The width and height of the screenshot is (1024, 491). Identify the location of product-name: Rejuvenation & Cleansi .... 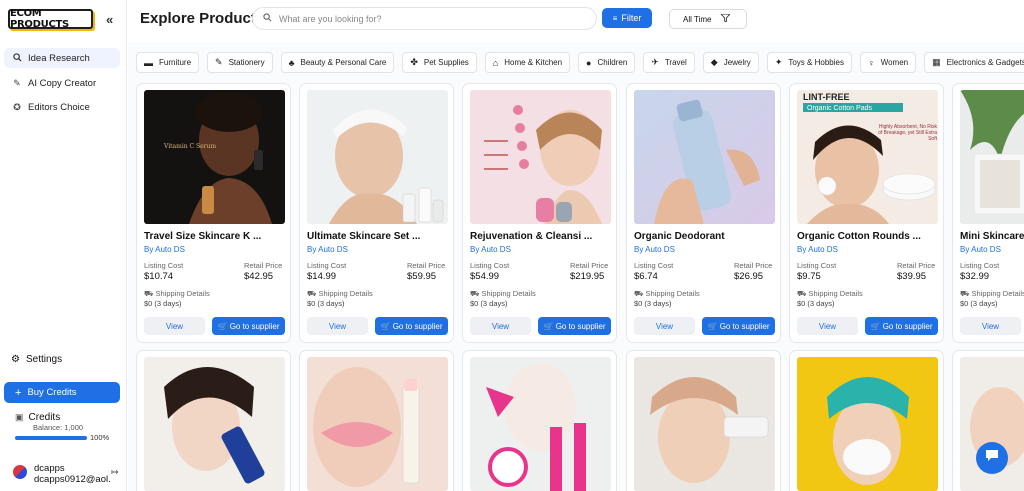
(531, 236).